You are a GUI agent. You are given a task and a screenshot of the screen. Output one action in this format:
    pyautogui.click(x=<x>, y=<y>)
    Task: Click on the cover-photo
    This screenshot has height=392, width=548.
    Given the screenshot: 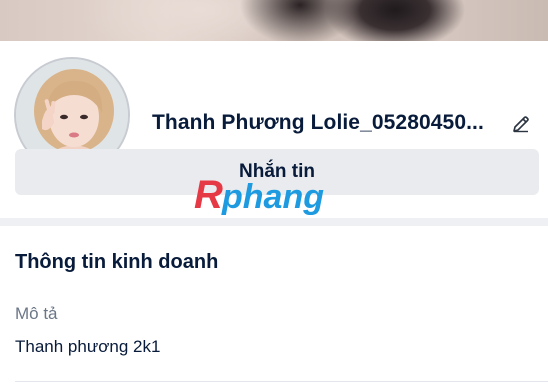 What is the action you would take?
    pyautogui.click(x=274, y=20)
    